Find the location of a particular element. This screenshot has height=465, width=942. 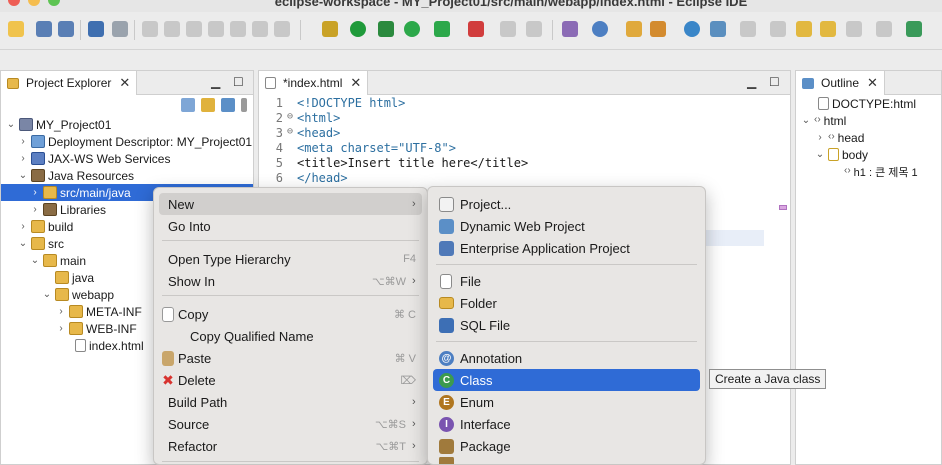

link-with-editor-icon is located at coordinates (208, 105).